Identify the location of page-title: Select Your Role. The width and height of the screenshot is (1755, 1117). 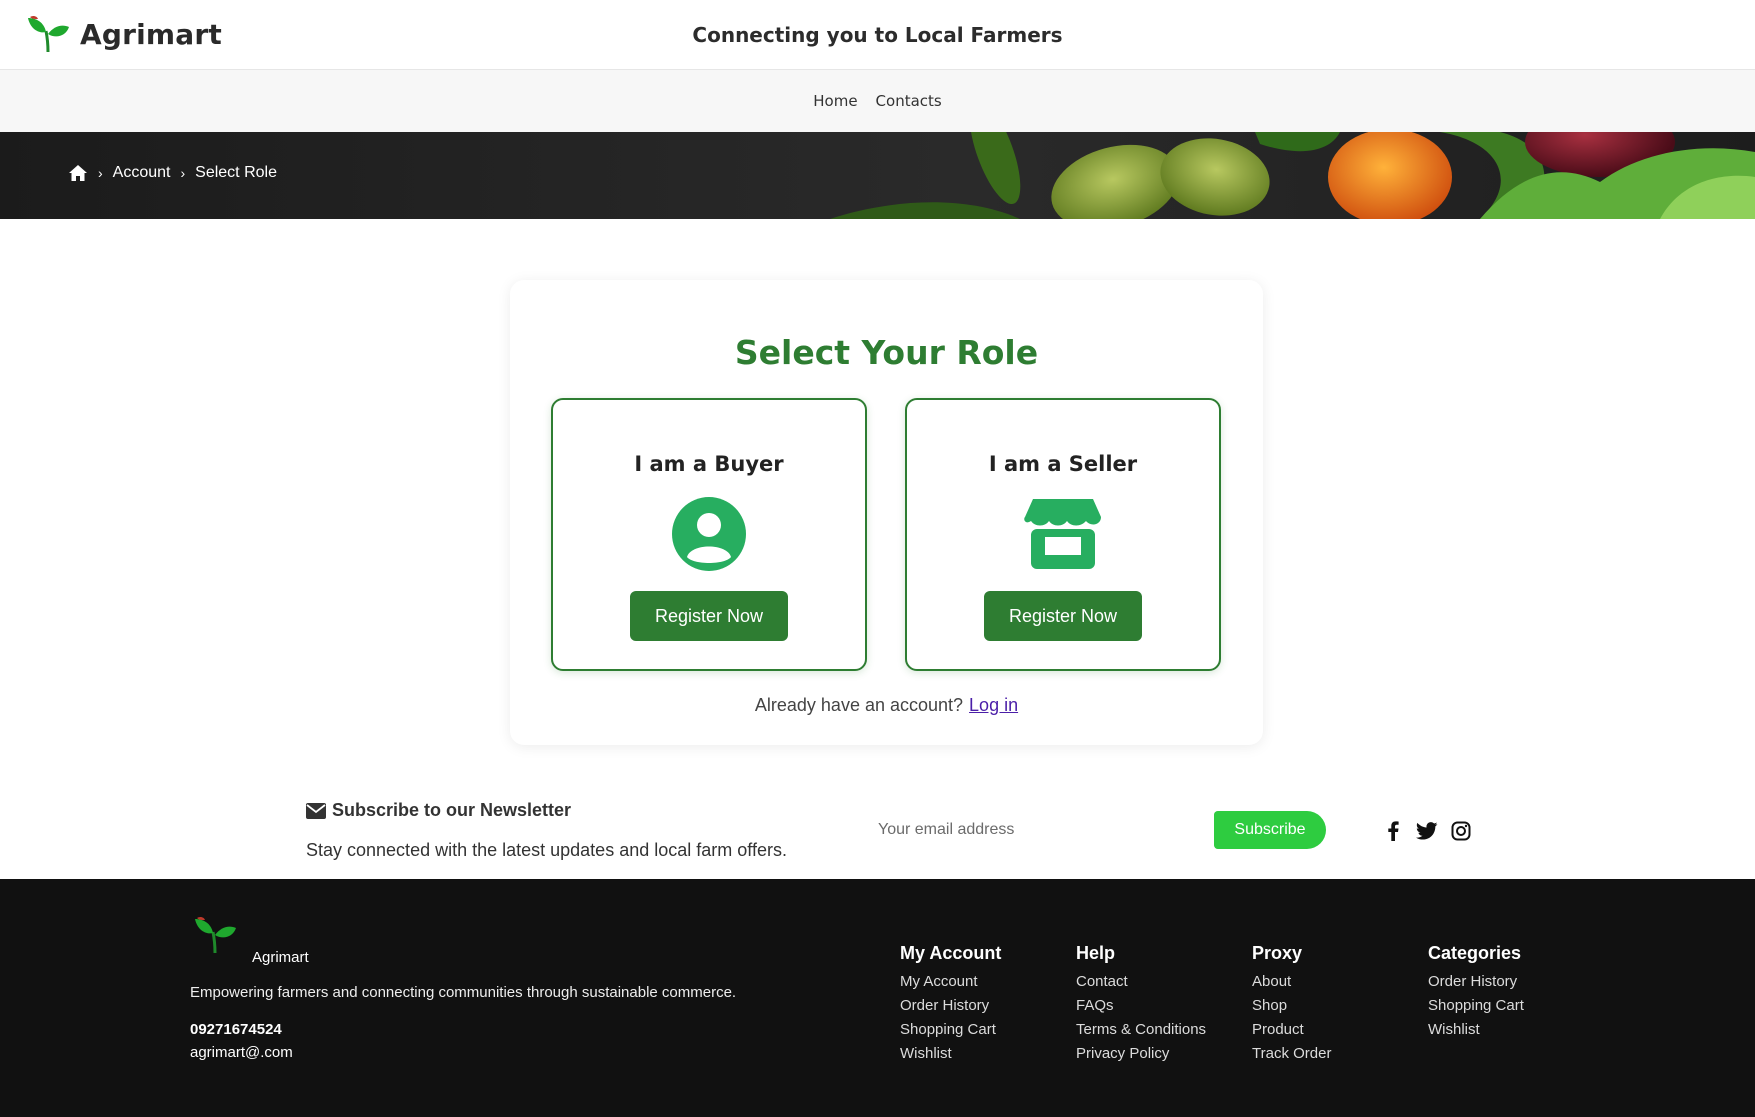
(886, 352).